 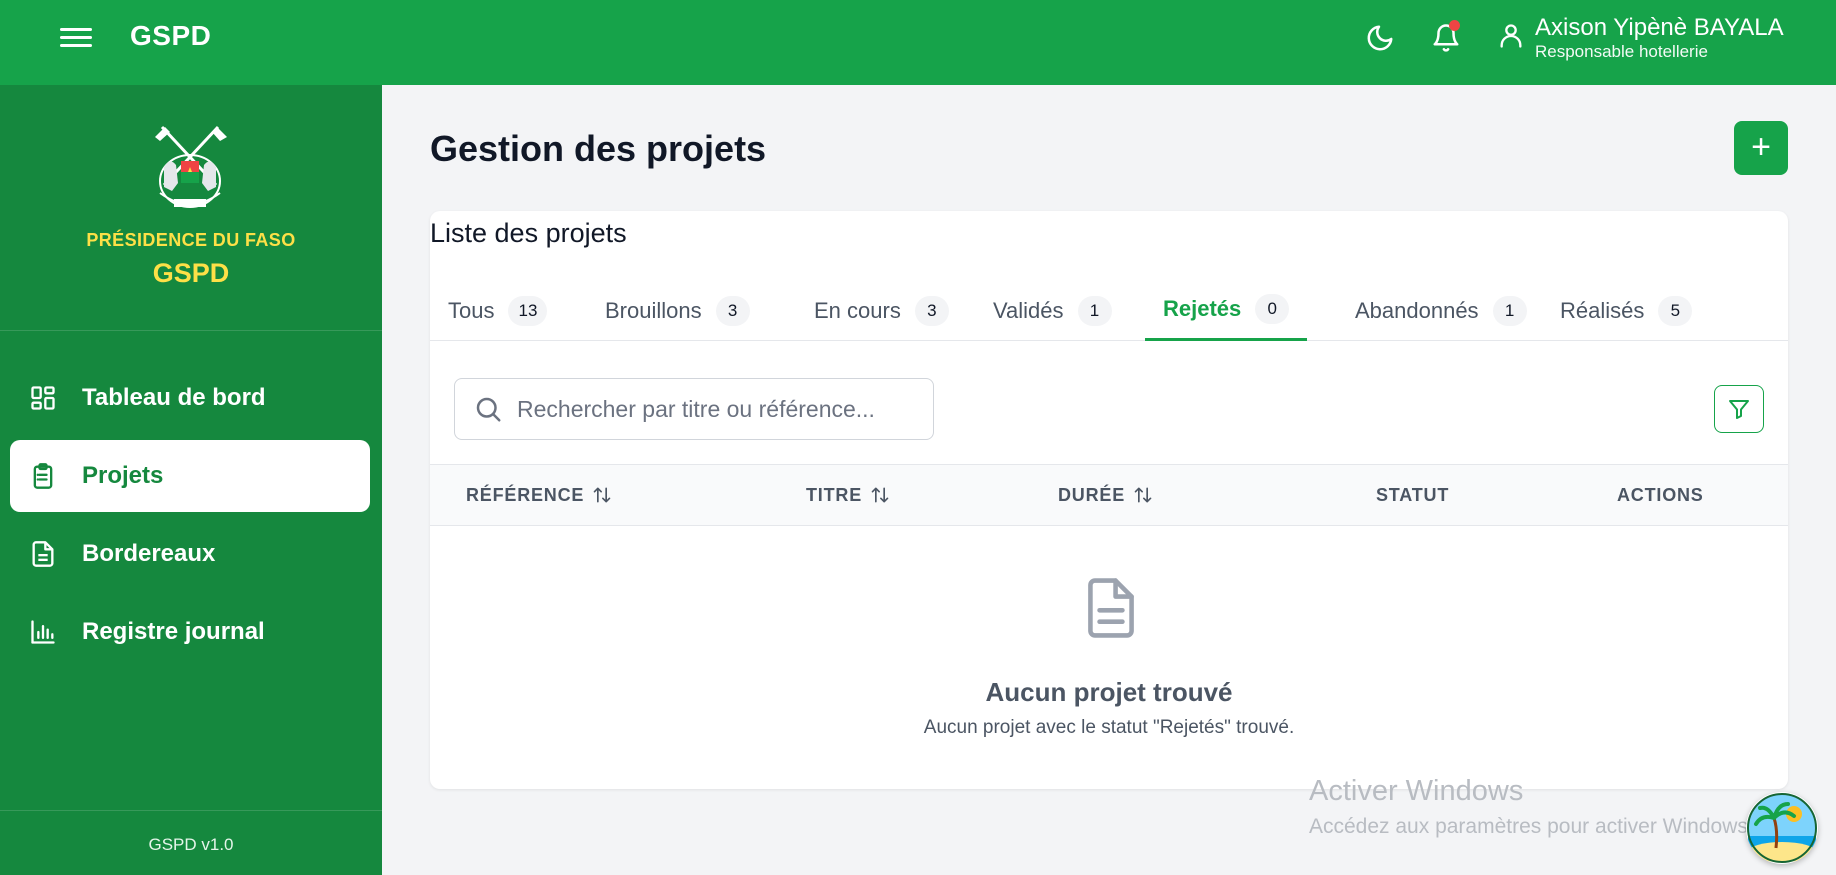 What do you see at coordinates (191, 166) in the screenshot?
I see `coat-of-arms-logo` at bounding box center [191, 166].